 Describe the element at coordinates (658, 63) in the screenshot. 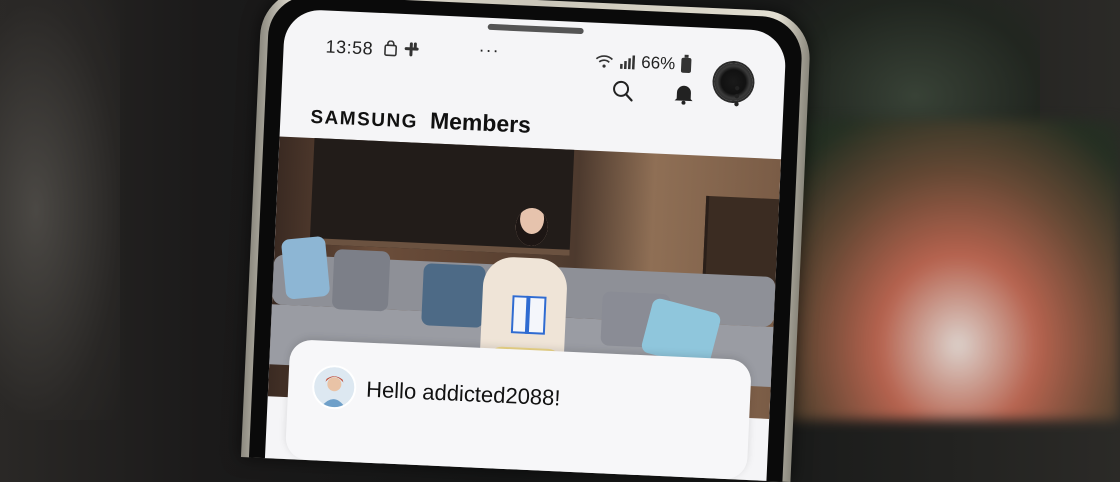

I see `battery-percent: 66%` at that location.